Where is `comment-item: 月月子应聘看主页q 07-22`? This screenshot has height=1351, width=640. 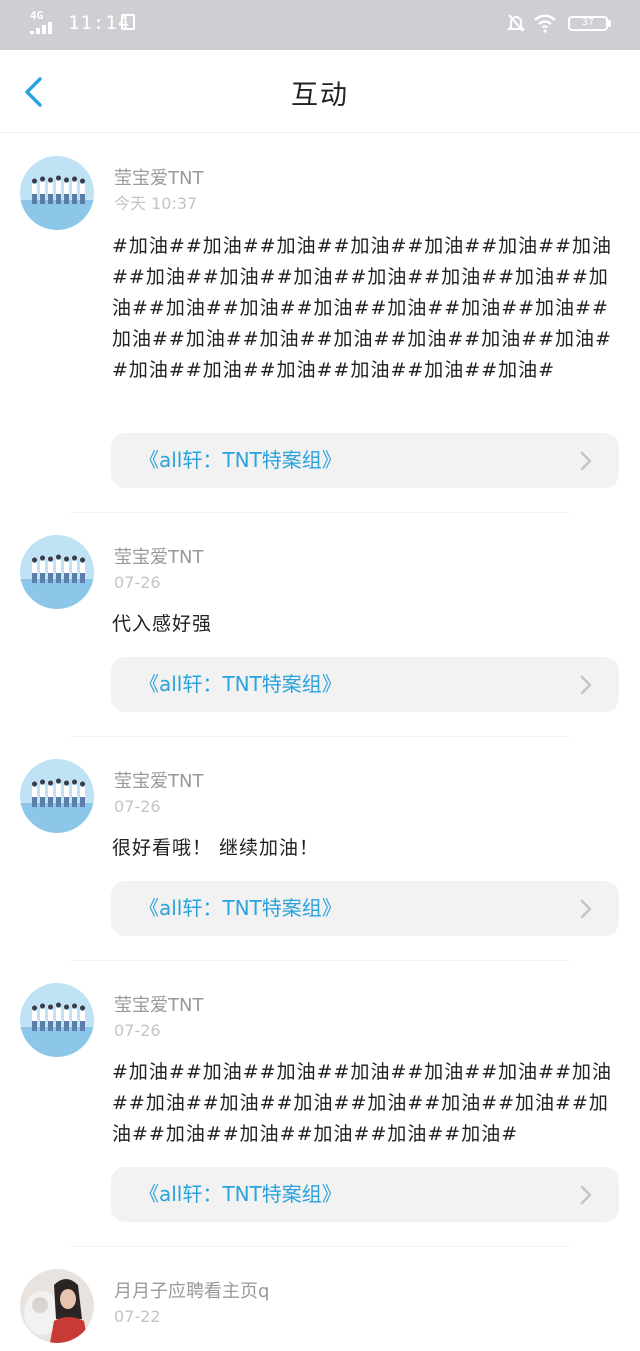
comment-item: 月月子应聘看主页q 07-22 is located at coordinates (320, 1310).